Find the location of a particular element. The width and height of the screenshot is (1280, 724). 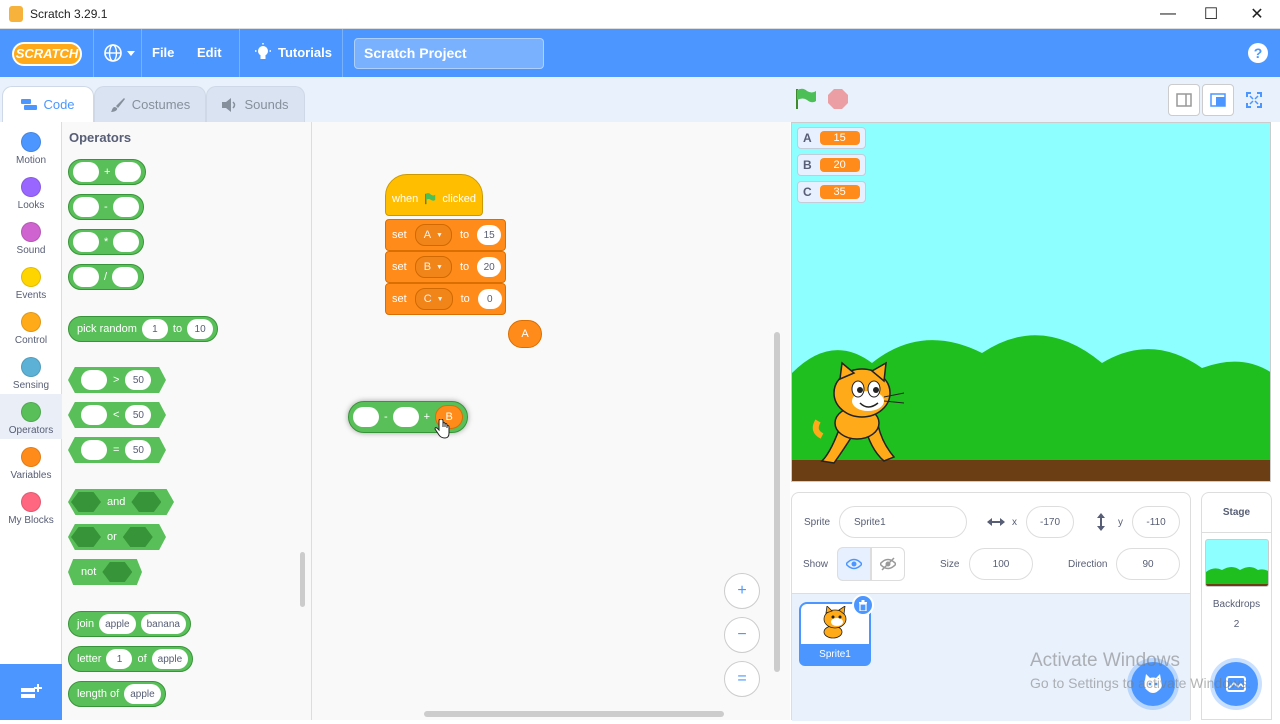

when-flag-clicked-block: when clicked is located at coordinates (434, 195).